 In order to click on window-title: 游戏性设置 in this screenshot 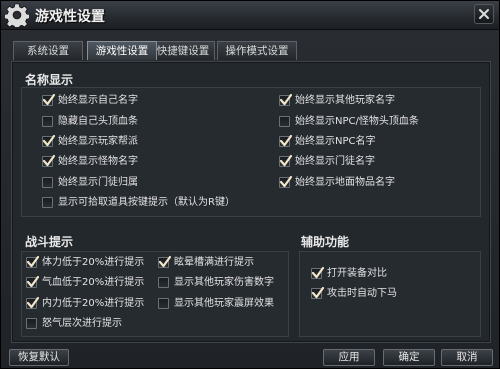, I will do `click(70, 17)`.